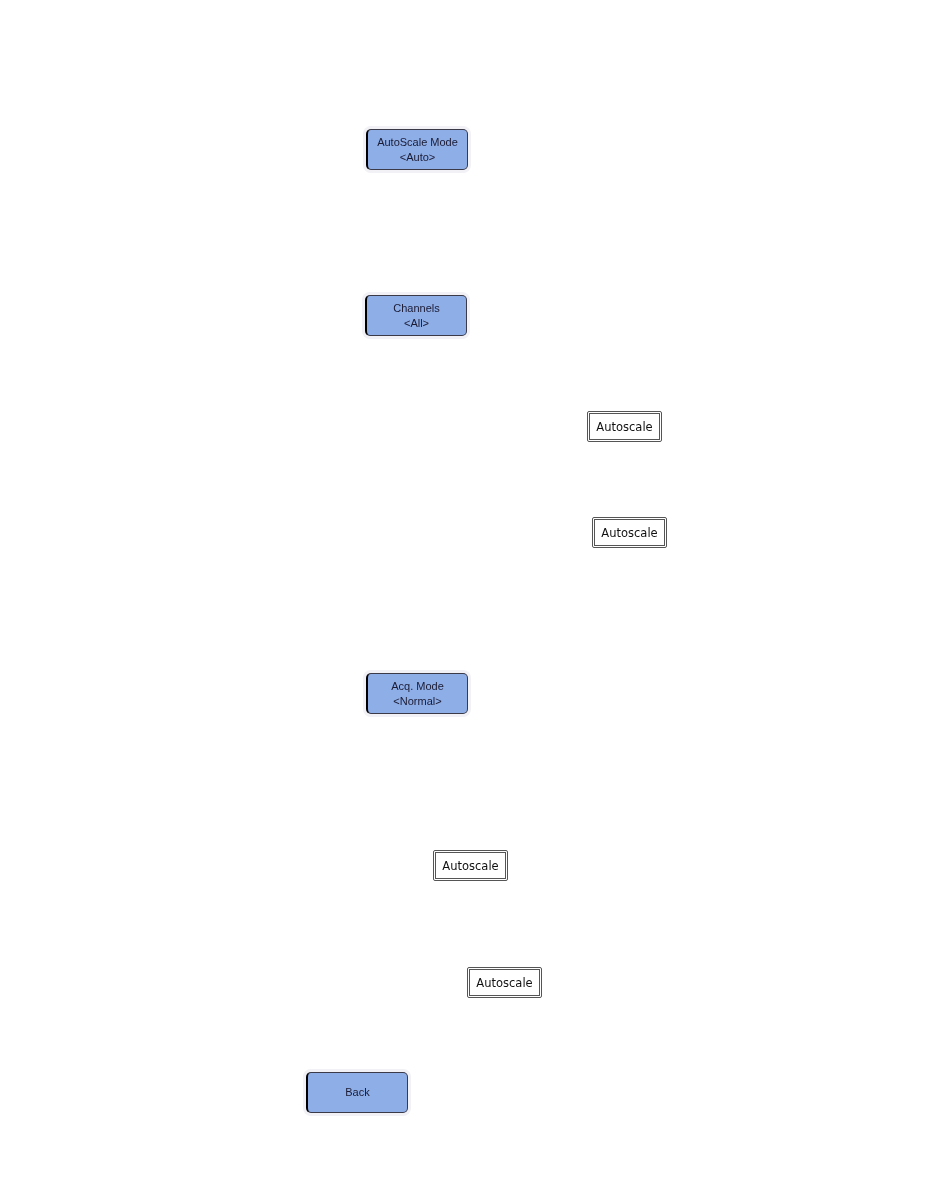  What do you see at coordinates (417, 149) in the screenshot?
I see `softkey-button: AutoScale Mode <Auto>` at bounding box center [417, 149].